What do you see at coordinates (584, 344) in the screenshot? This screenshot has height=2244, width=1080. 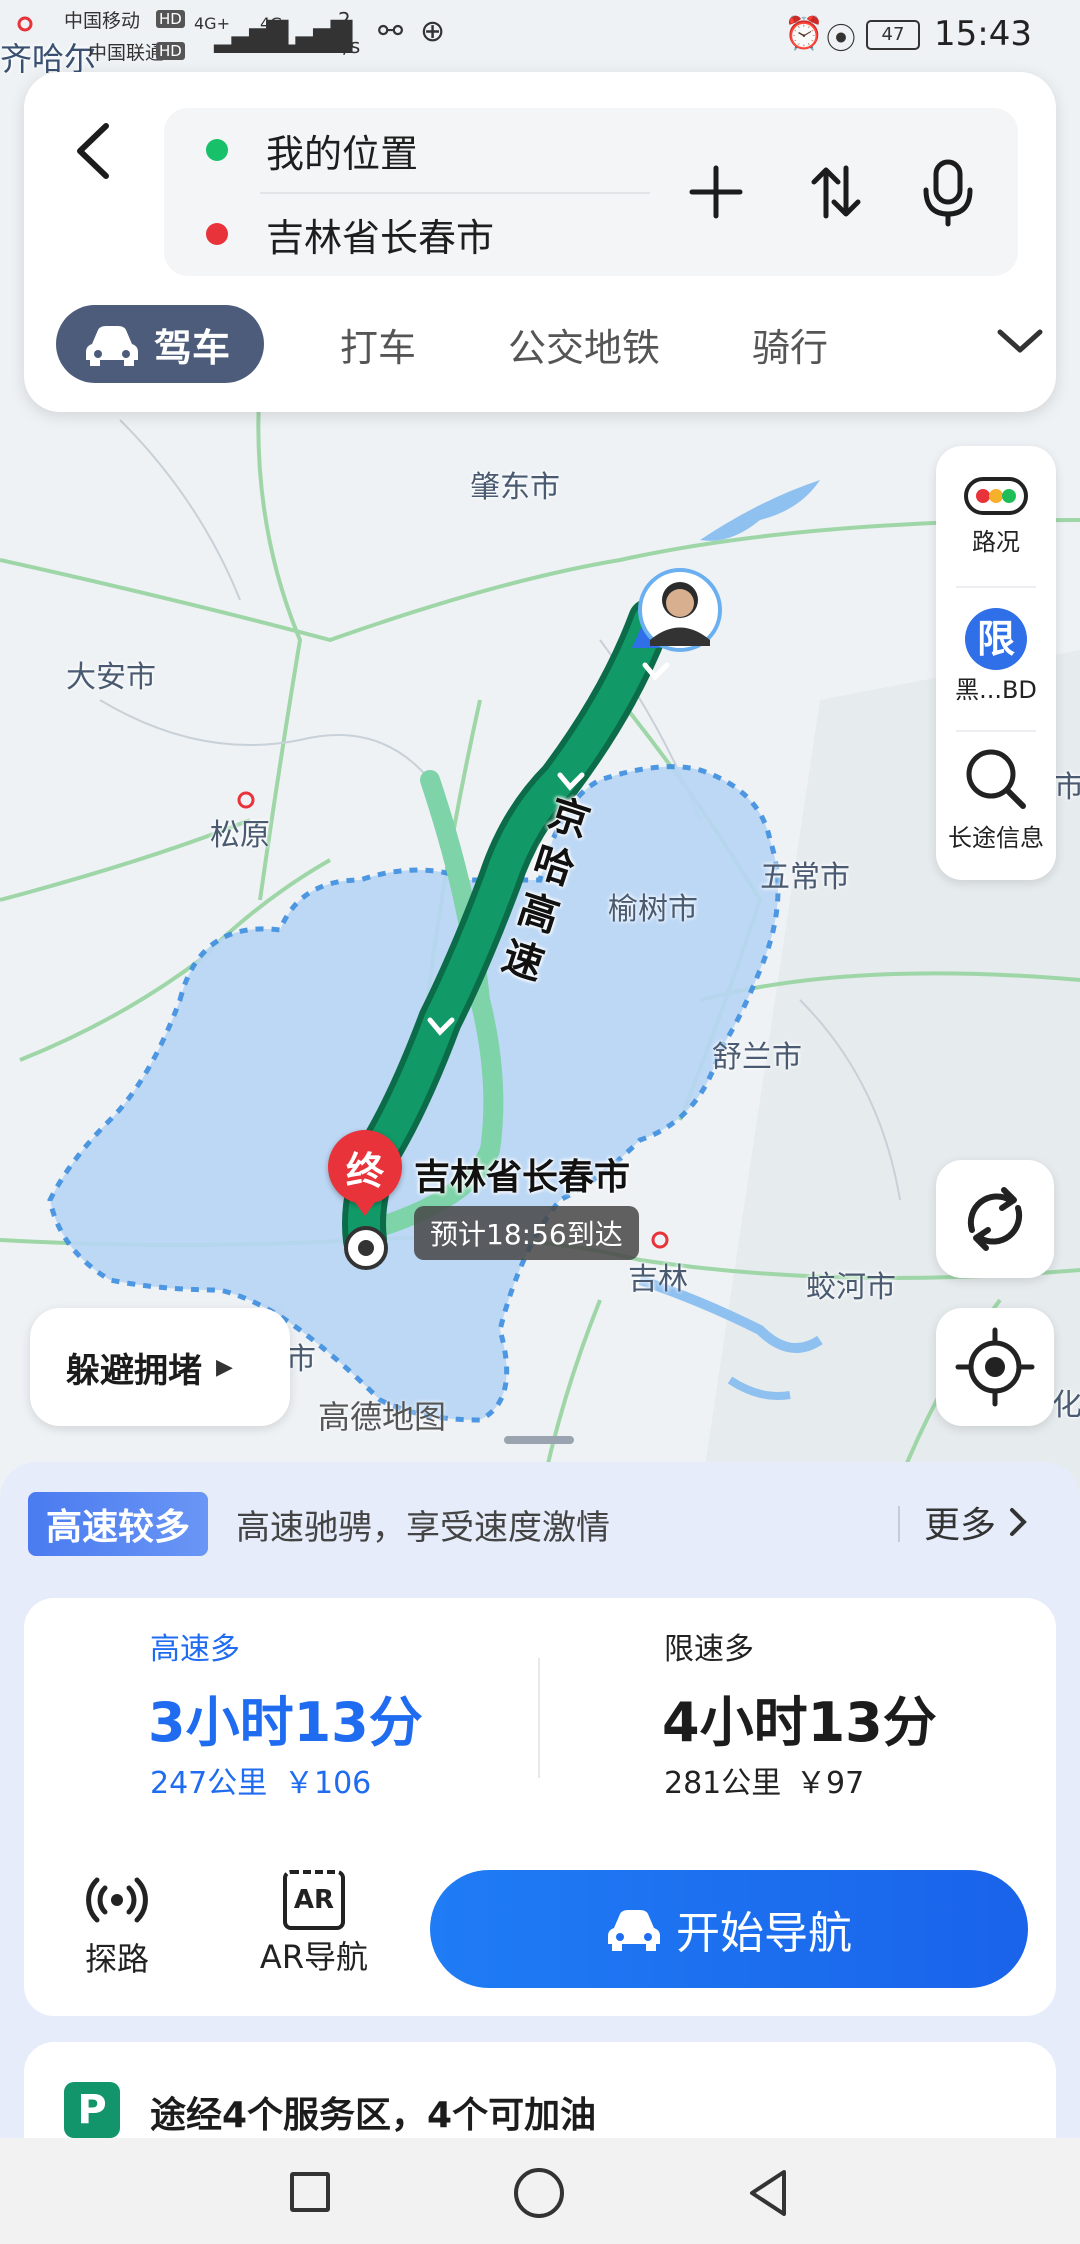 I see `tab-transit: 公交地铁` at bounding box center [584, 344].